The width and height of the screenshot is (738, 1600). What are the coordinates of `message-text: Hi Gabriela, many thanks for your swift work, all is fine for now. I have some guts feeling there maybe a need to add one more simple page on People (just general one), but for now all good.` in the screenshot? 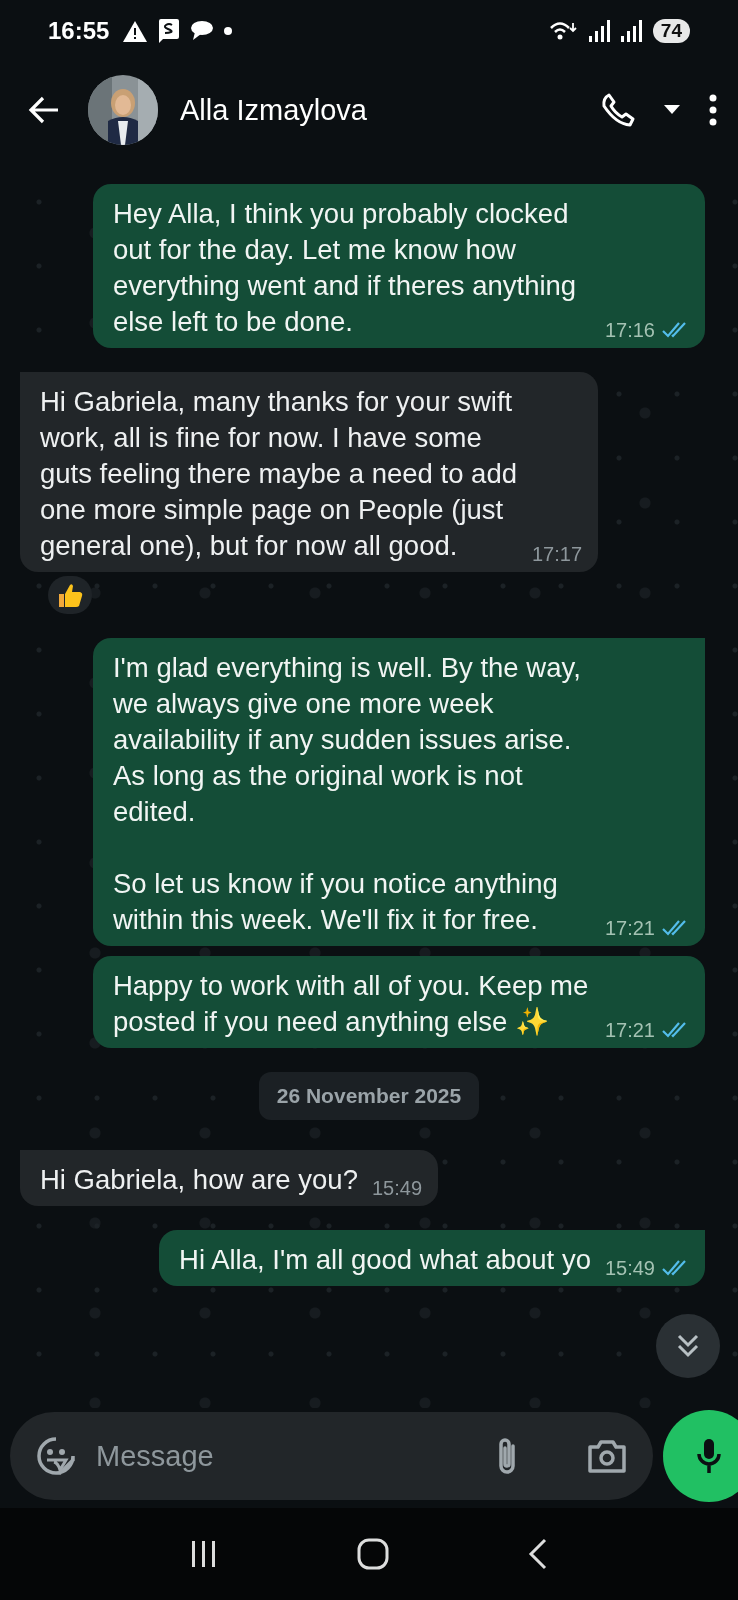 It's located at (279, 474).